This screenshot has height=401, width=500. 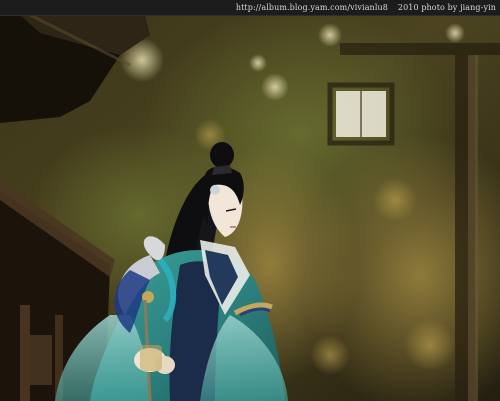 I want to click on credit-year-author: 2010 photo by jiang-yin, so click(x=446, y=7).